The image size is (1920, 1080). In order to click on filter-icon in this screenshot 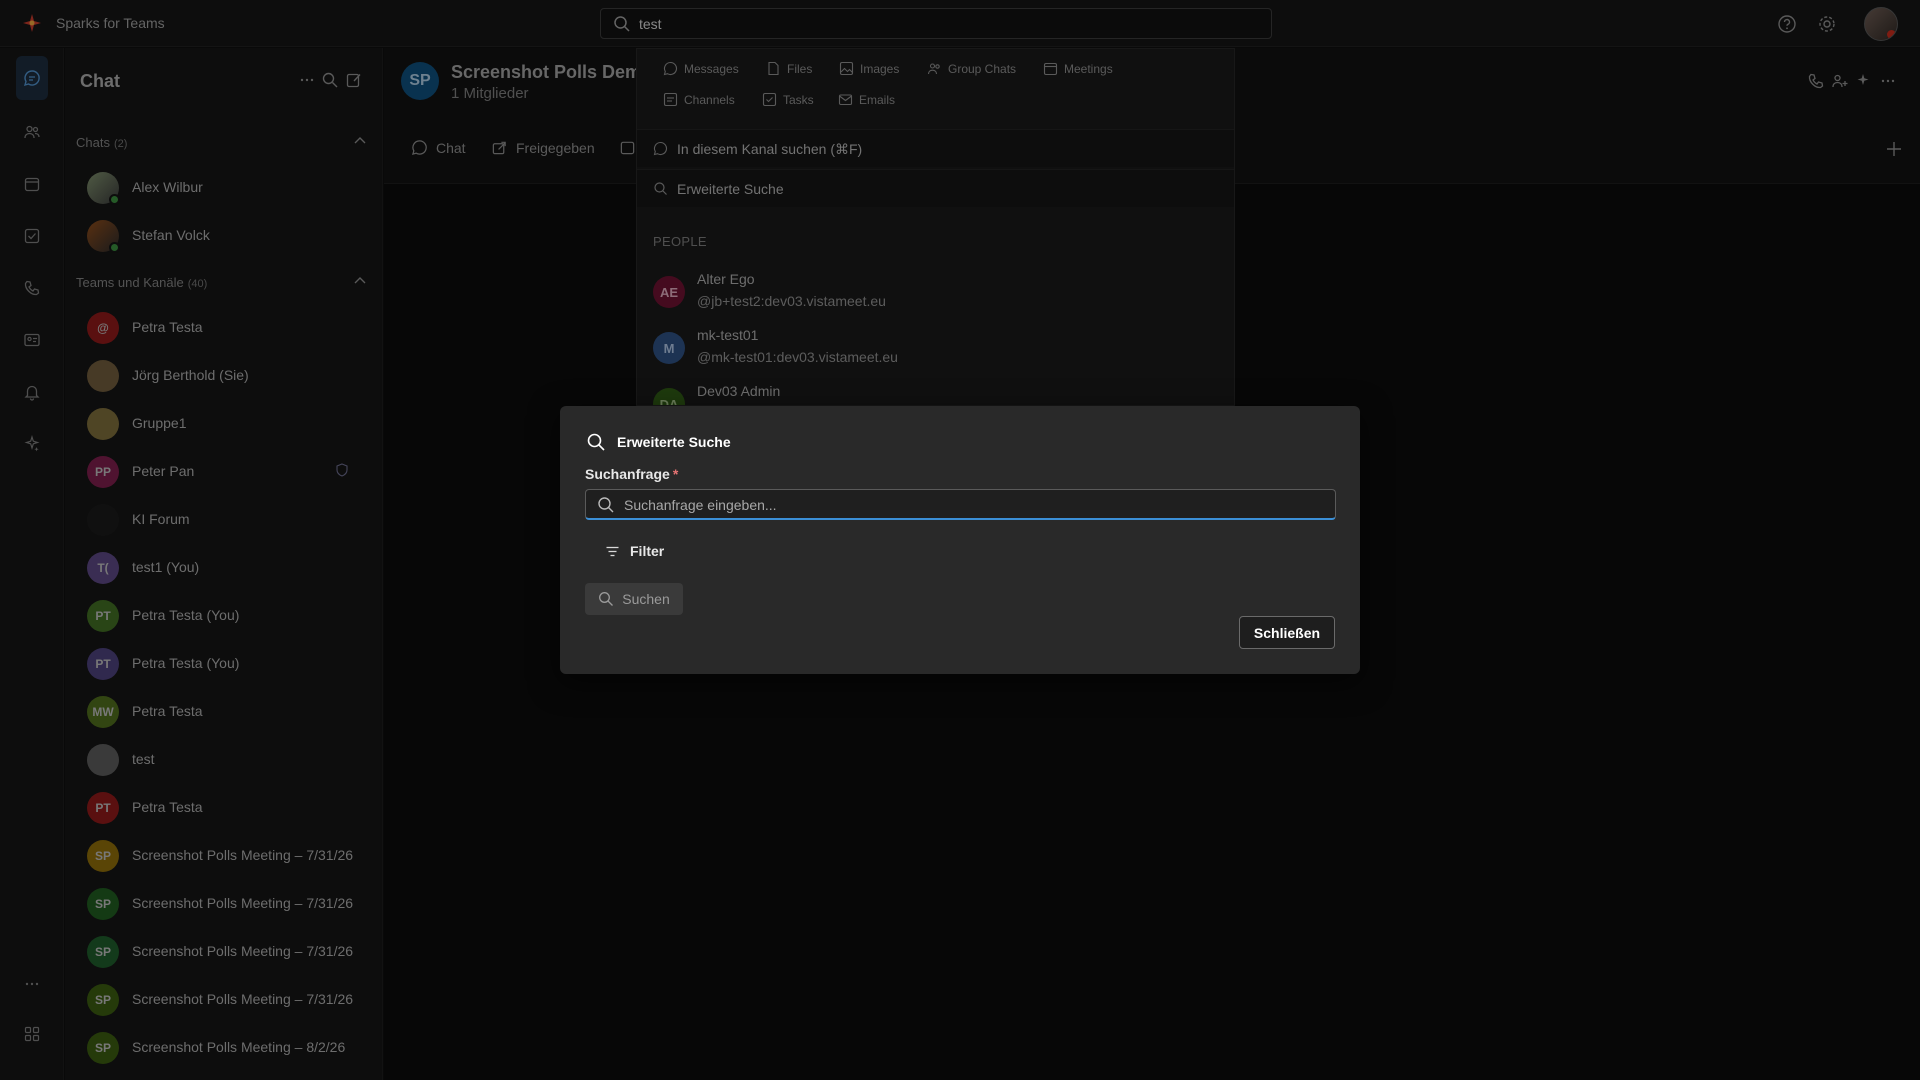, I will do `click(612, 551)`.